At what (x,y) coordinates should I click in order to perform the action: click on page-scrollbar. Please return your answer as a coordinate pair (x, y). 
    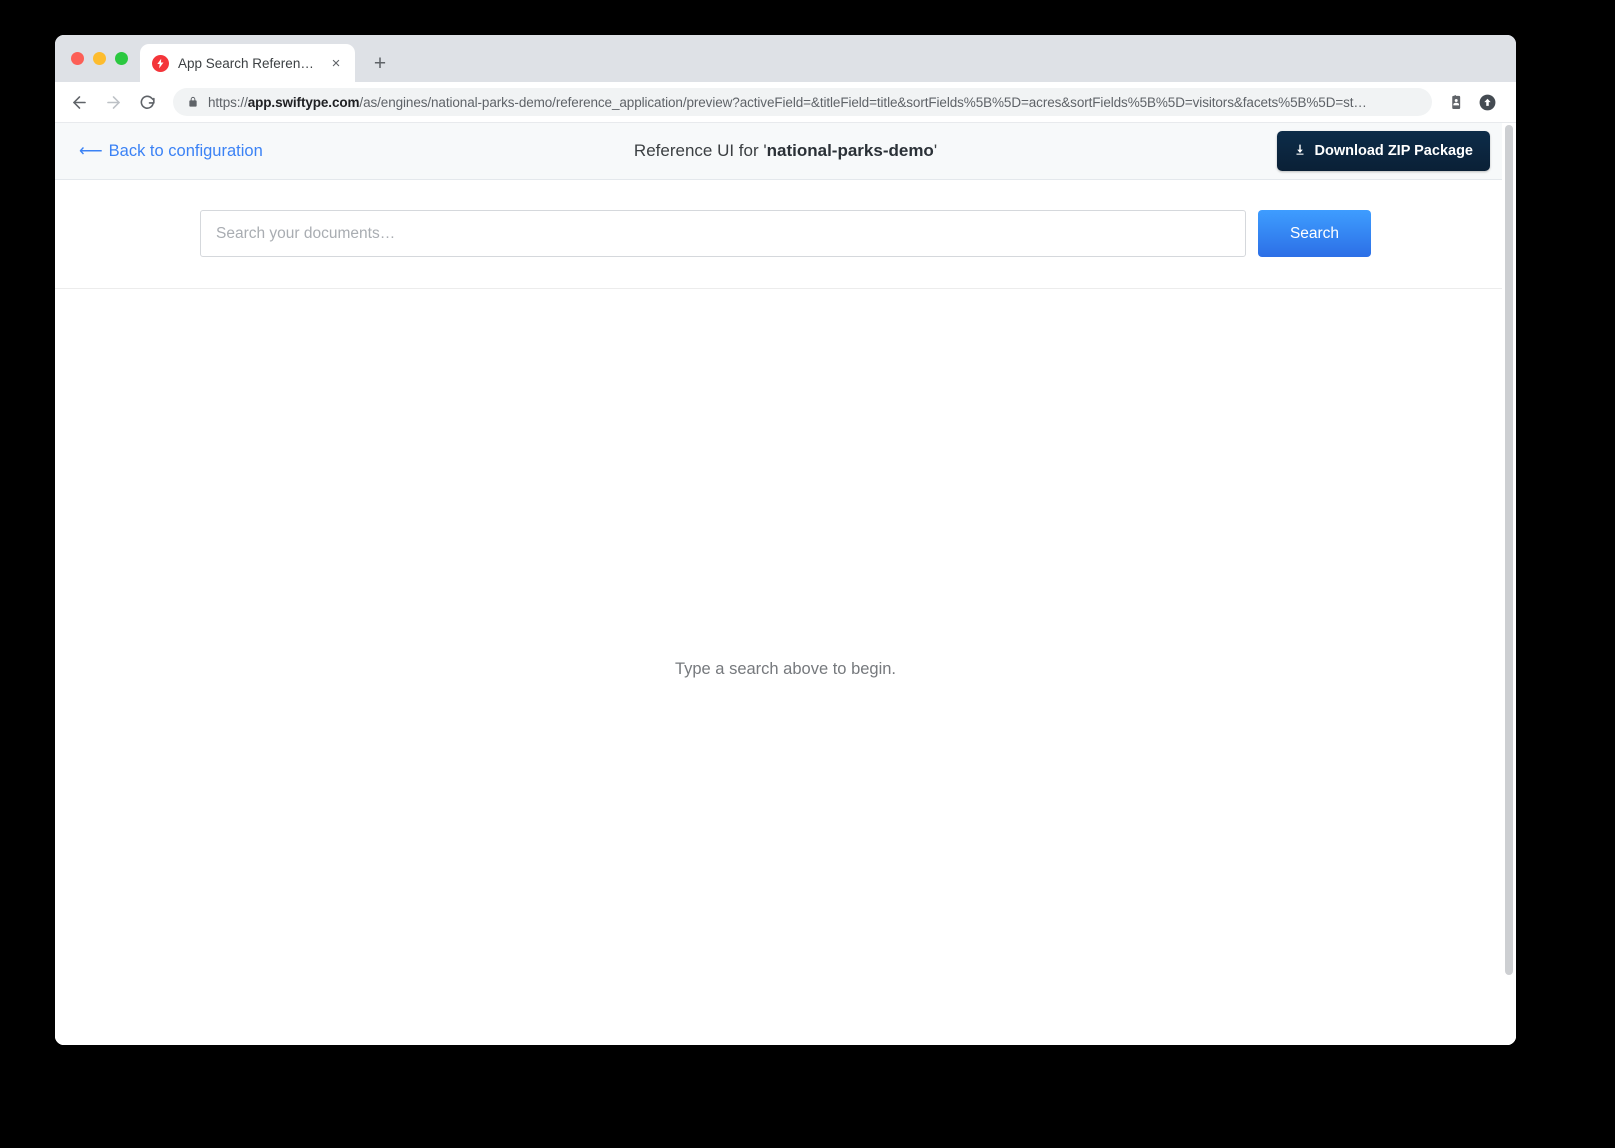
    Looking at the image, I should click on (1509, 584).